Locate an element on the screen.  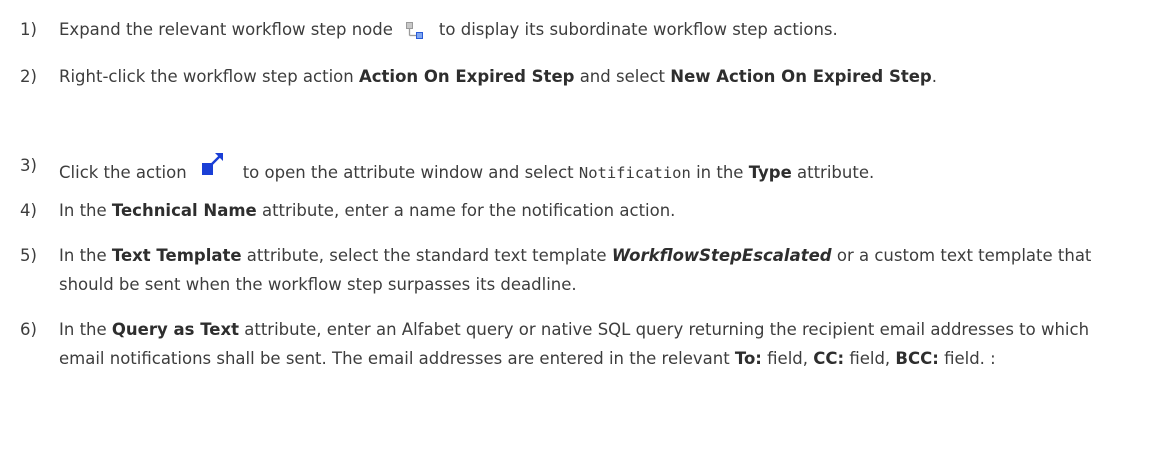
step-text: Click the action is located at coordinates (123, 172).